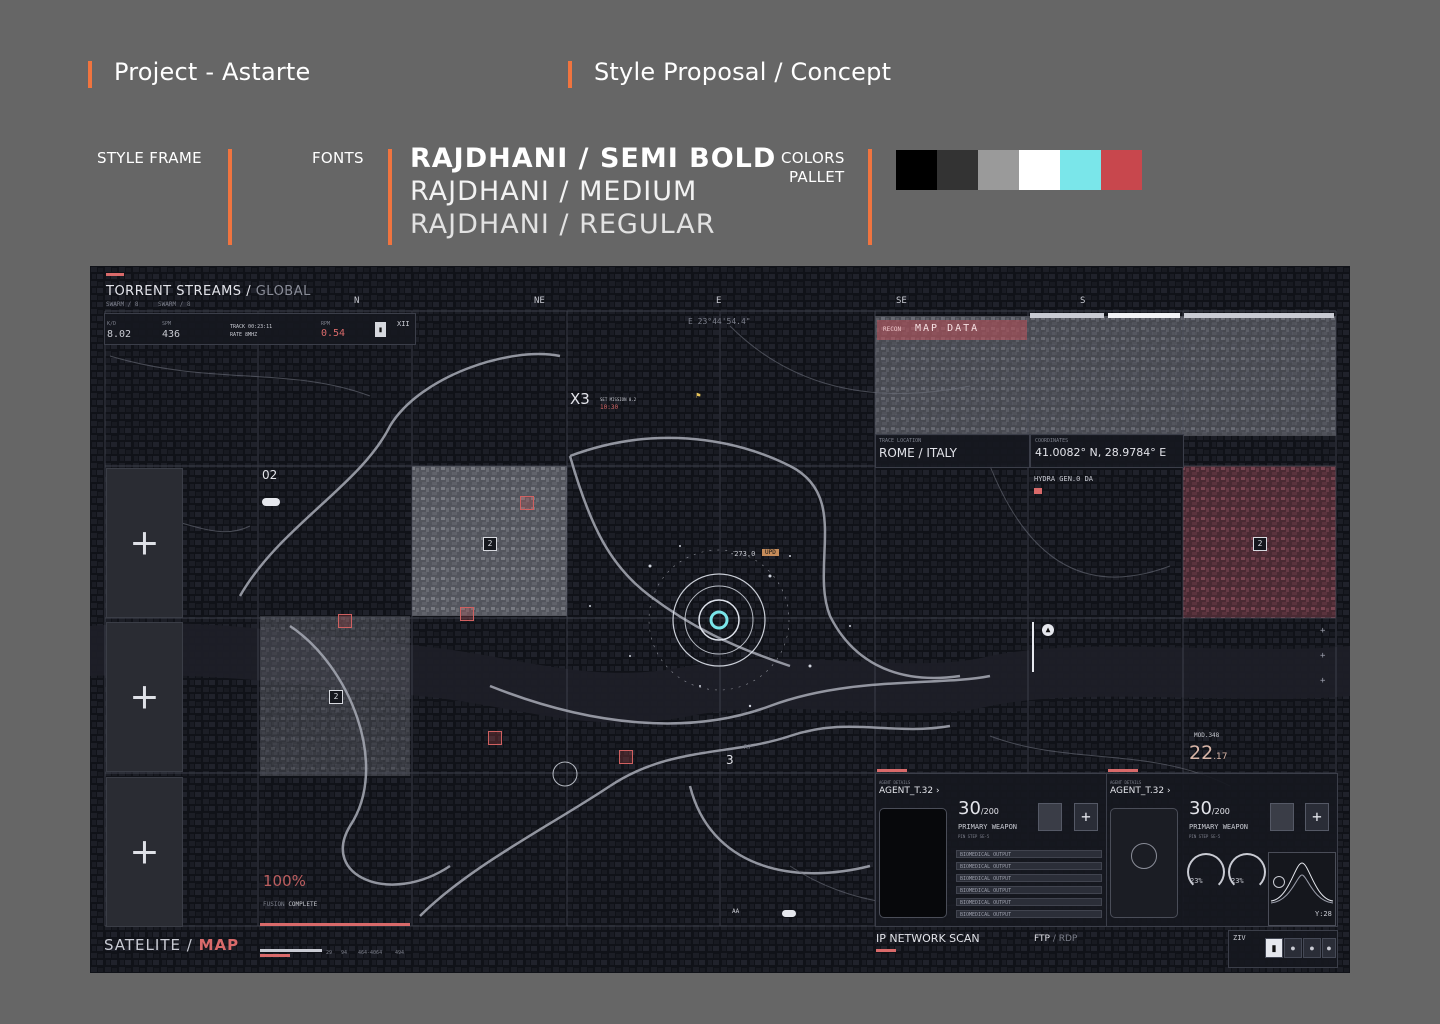  I want to click on x3-sub: SET MISSION 0.2, so click(618, 399).